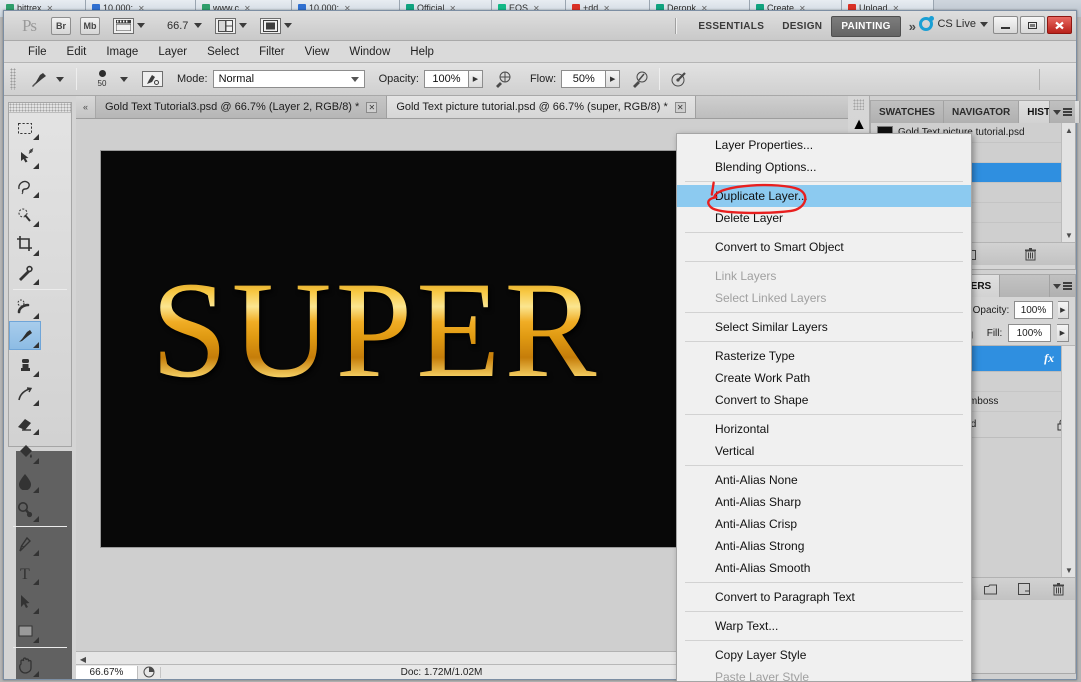  What do you see at coordinates (1059, 25) in the screenshot?
I see `close-button` at bounding box center [1059, 25].